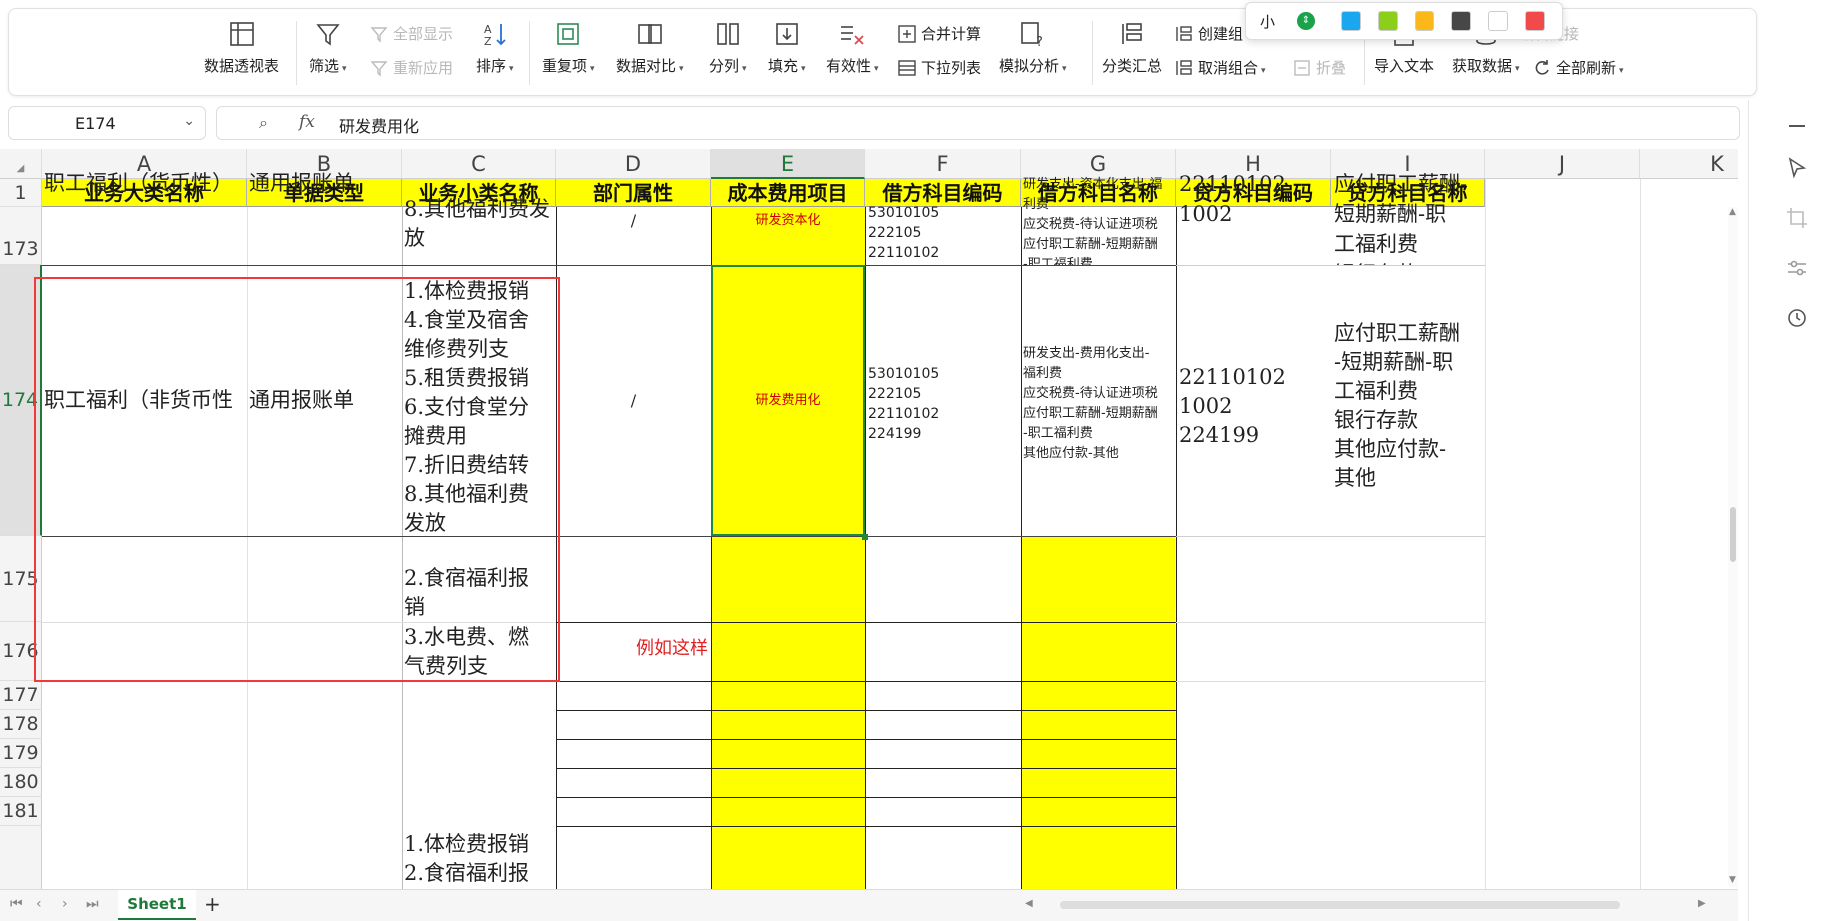 The width and height of the screenshot is (1845, 921). Describe the element at coordinates (1302, 67) in the screenshot. I see `collapse-icon` at that location.